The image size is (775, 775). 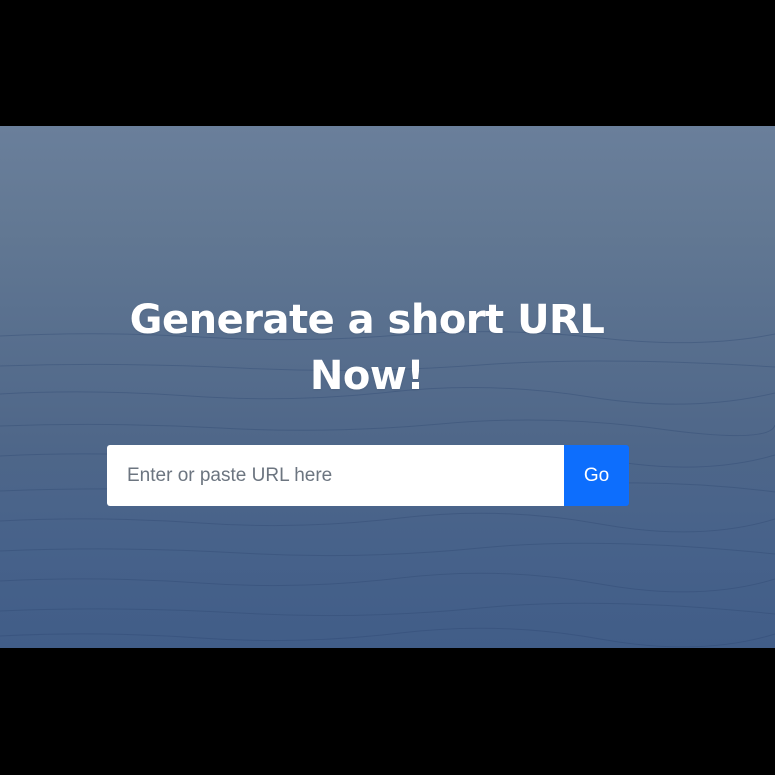 I want to click on shorten-url-form: Go, so click(x=368, y=475).